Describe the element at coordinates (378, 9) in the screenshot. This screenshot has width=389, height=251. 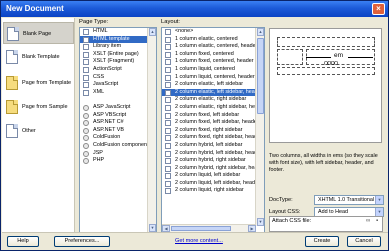
I see `close-button: ×` at that location.